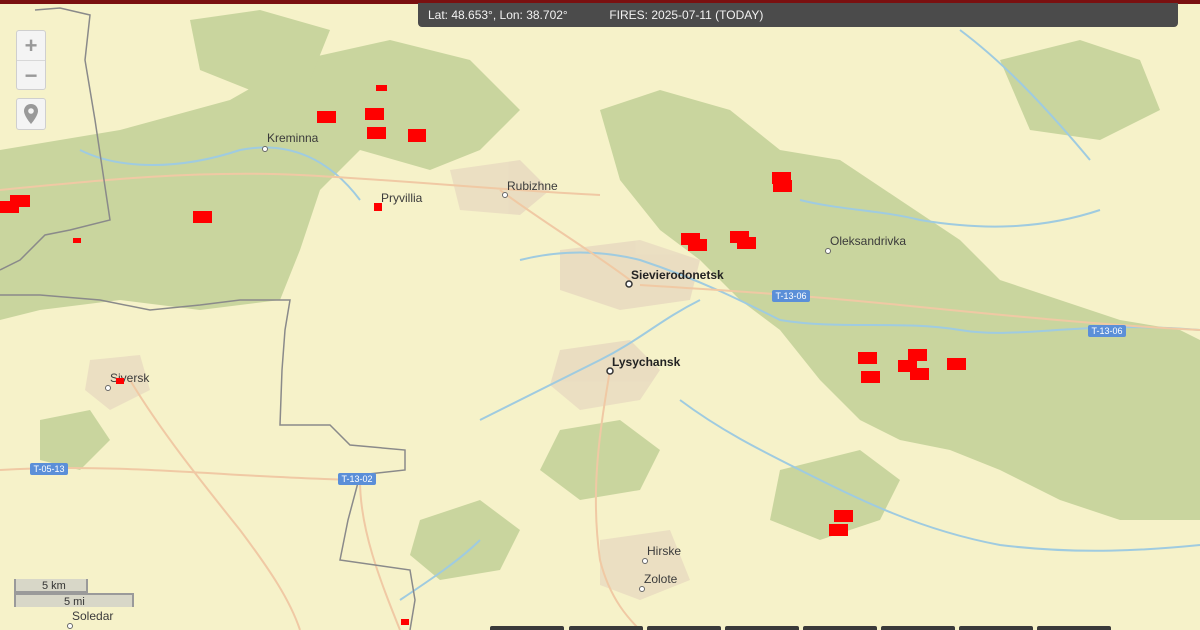 The width and height of the screenshot is (1200, 630). Describe the element at coordinates (664, 551) in the screenshot. I see `city-label: Hirske` at that location.